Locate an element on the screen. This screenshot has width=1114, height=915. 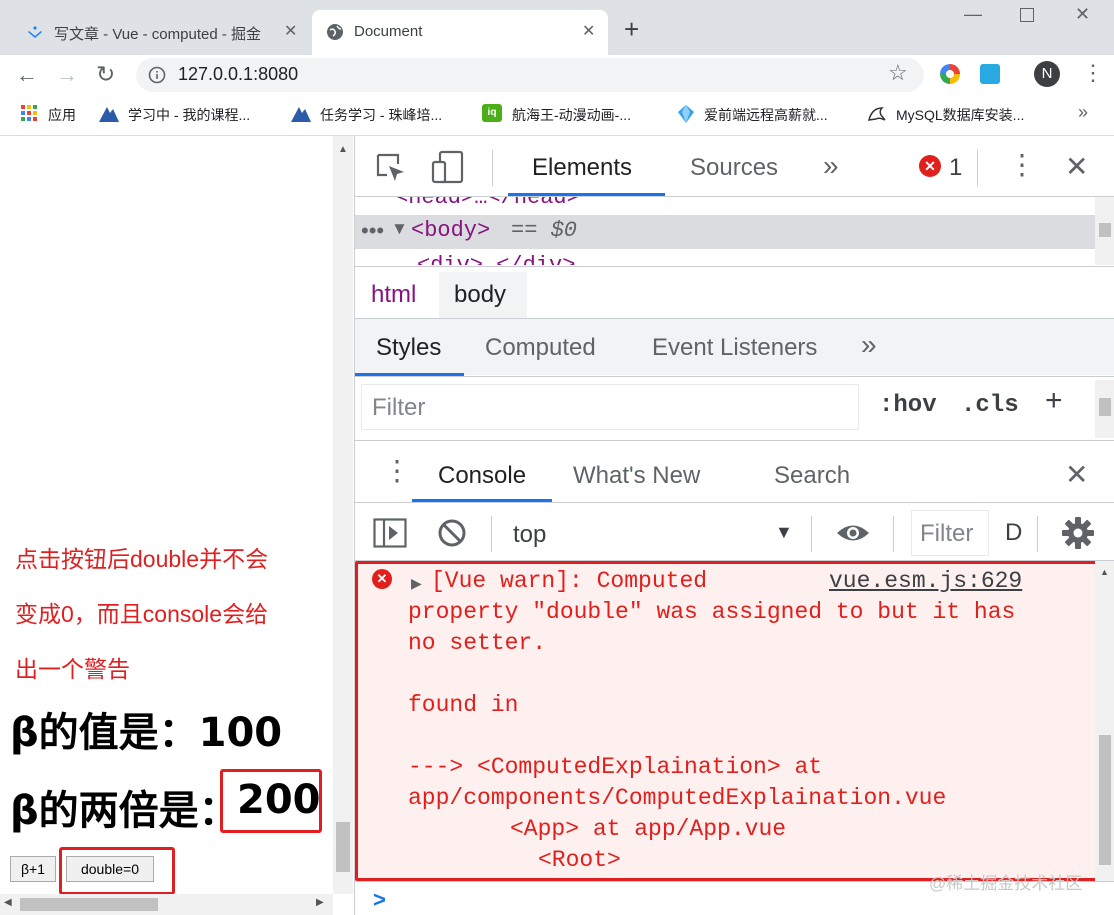
new-tab-button: + is located at coordinates (631, 29).